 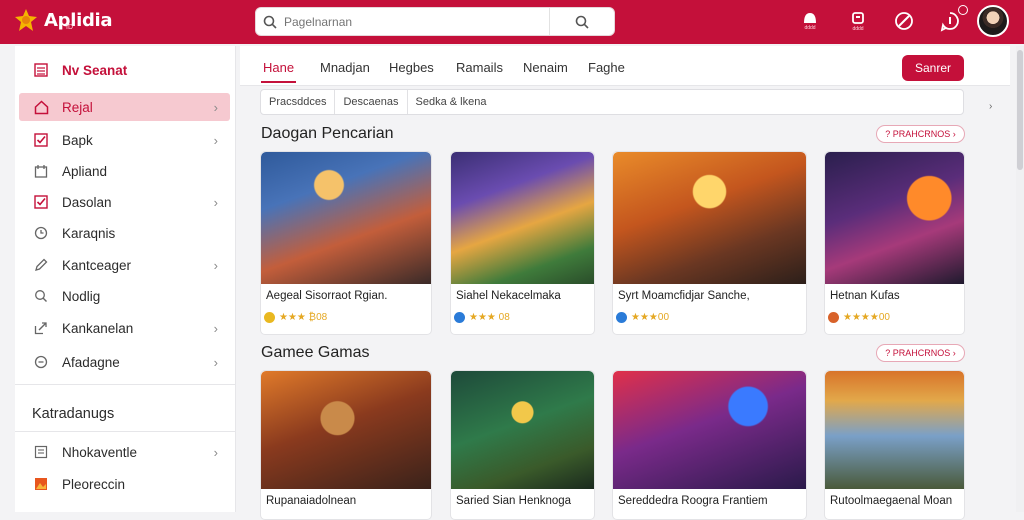 What do you see at coordinates (891, 501) in the screenshot?
I see `game-title: Rutoolmaegaenal Moan` at bounding box center [891, 501].